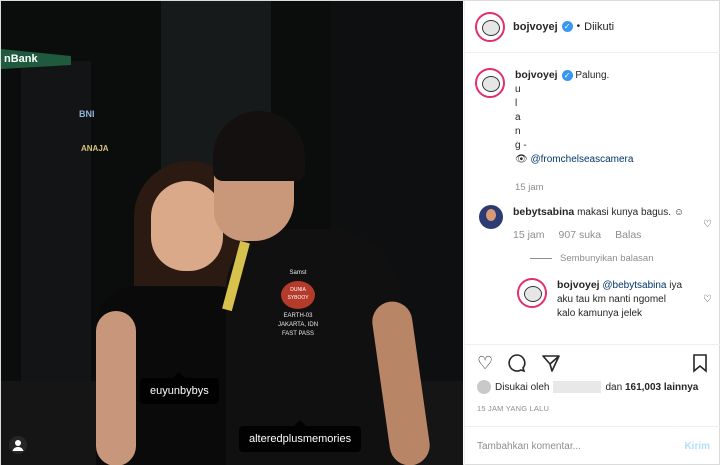 The width and height of the screenshot is (720, 465). I want to click on post-comment-button: Kirim, so click(697, 446).